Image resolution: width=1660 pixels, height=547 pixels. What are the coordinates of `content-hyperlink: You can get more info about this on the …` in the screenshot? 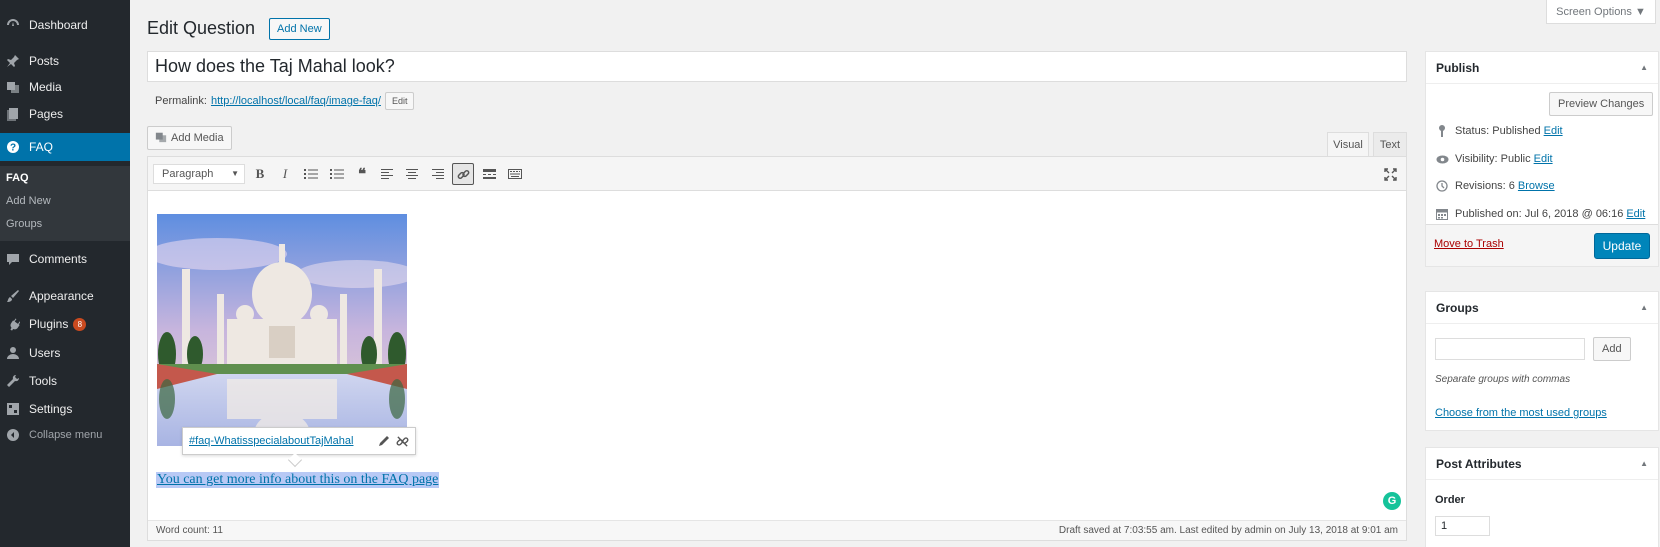 It's located at (298, 480).